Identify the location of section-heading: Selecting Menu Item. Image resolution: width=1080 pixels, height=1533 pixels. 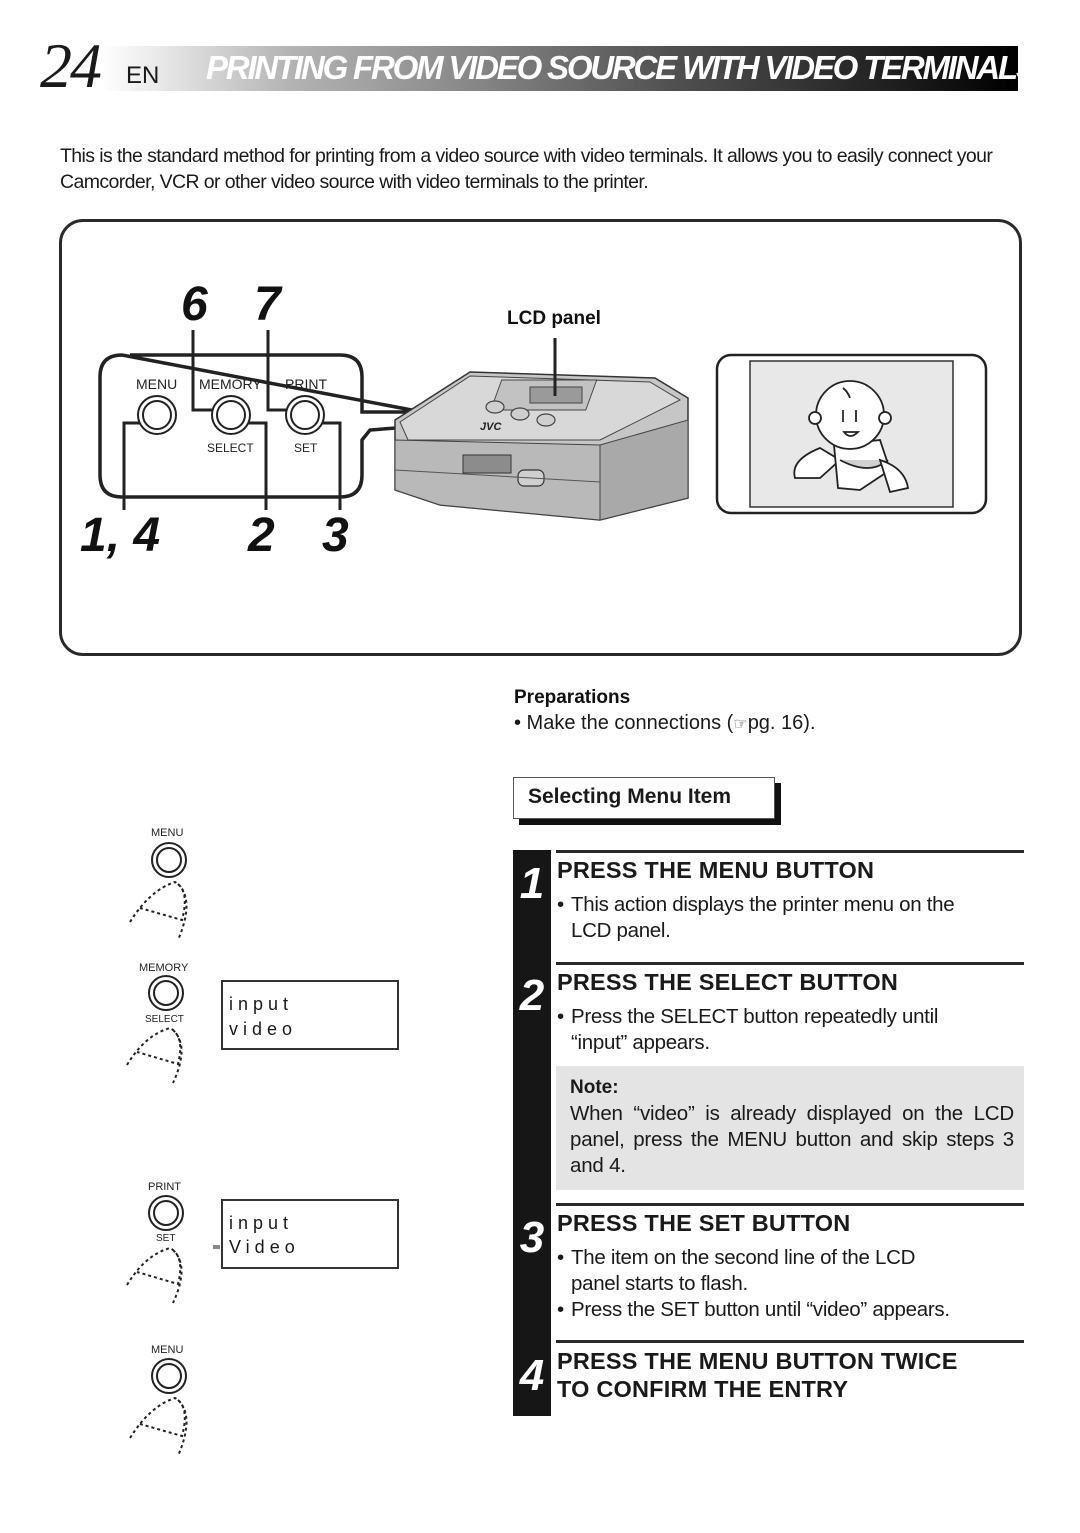
(630, 796).